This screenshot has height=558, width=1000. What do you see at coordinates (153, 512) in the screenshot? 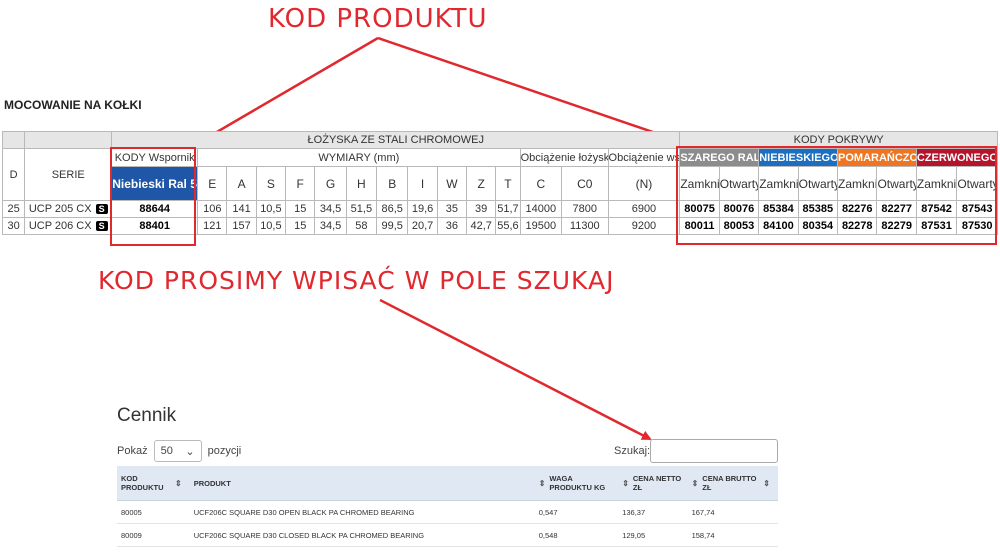
I see `price-cell-kod: 80005` at bounding box center [153, 512].